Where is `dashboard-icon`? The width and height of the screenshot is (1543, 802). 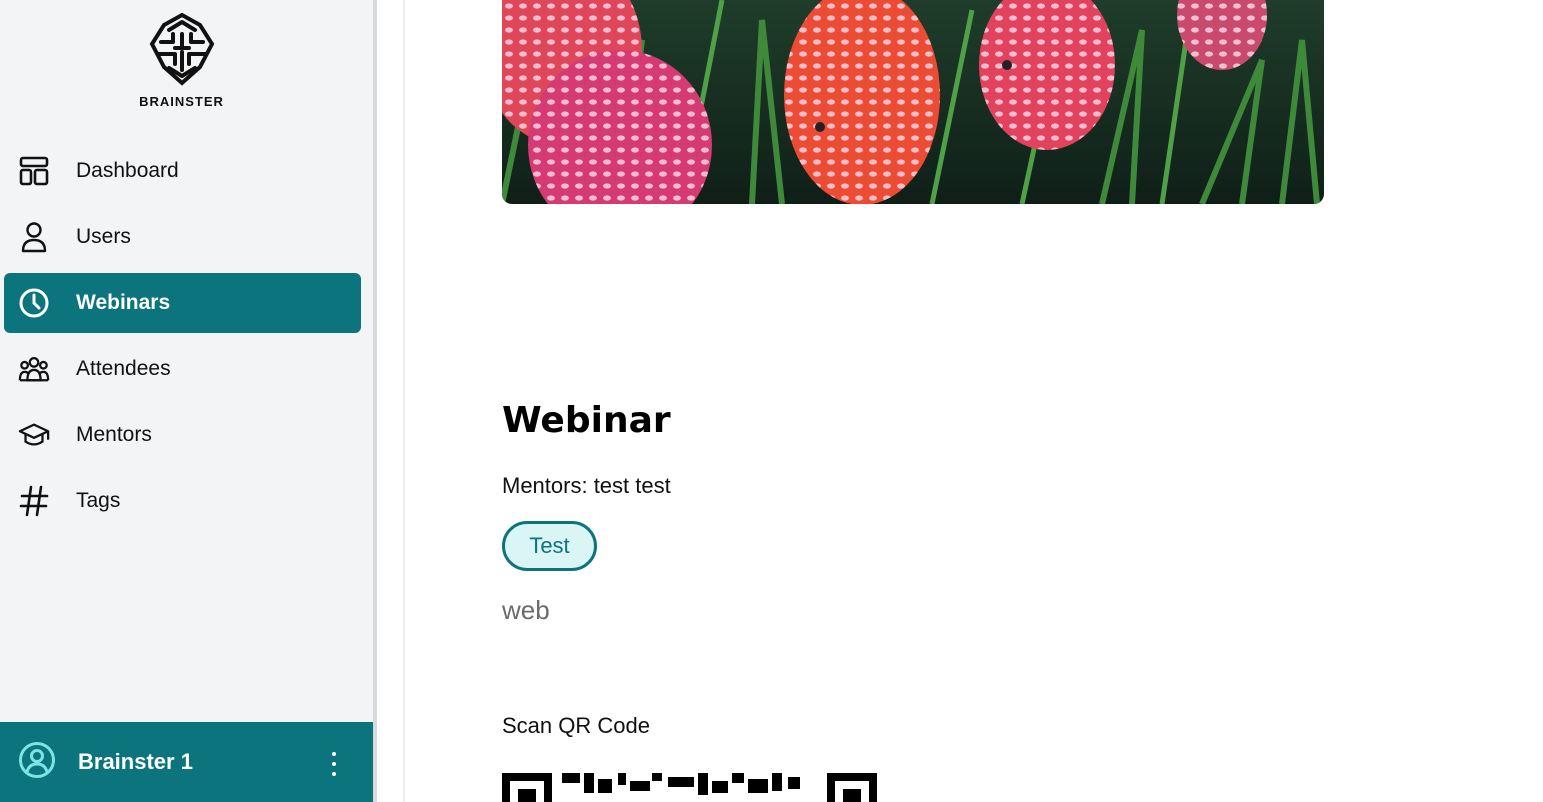 dashboard-icon is located at coordinates (34, 171).